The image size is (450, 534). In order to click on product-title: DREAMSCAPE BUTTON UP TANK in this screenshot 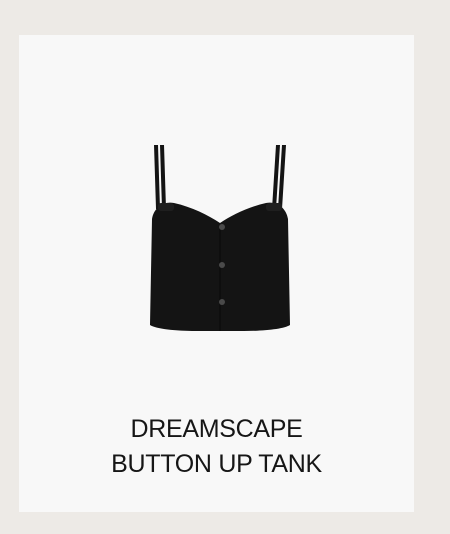, I will do `click(216, 447)`.